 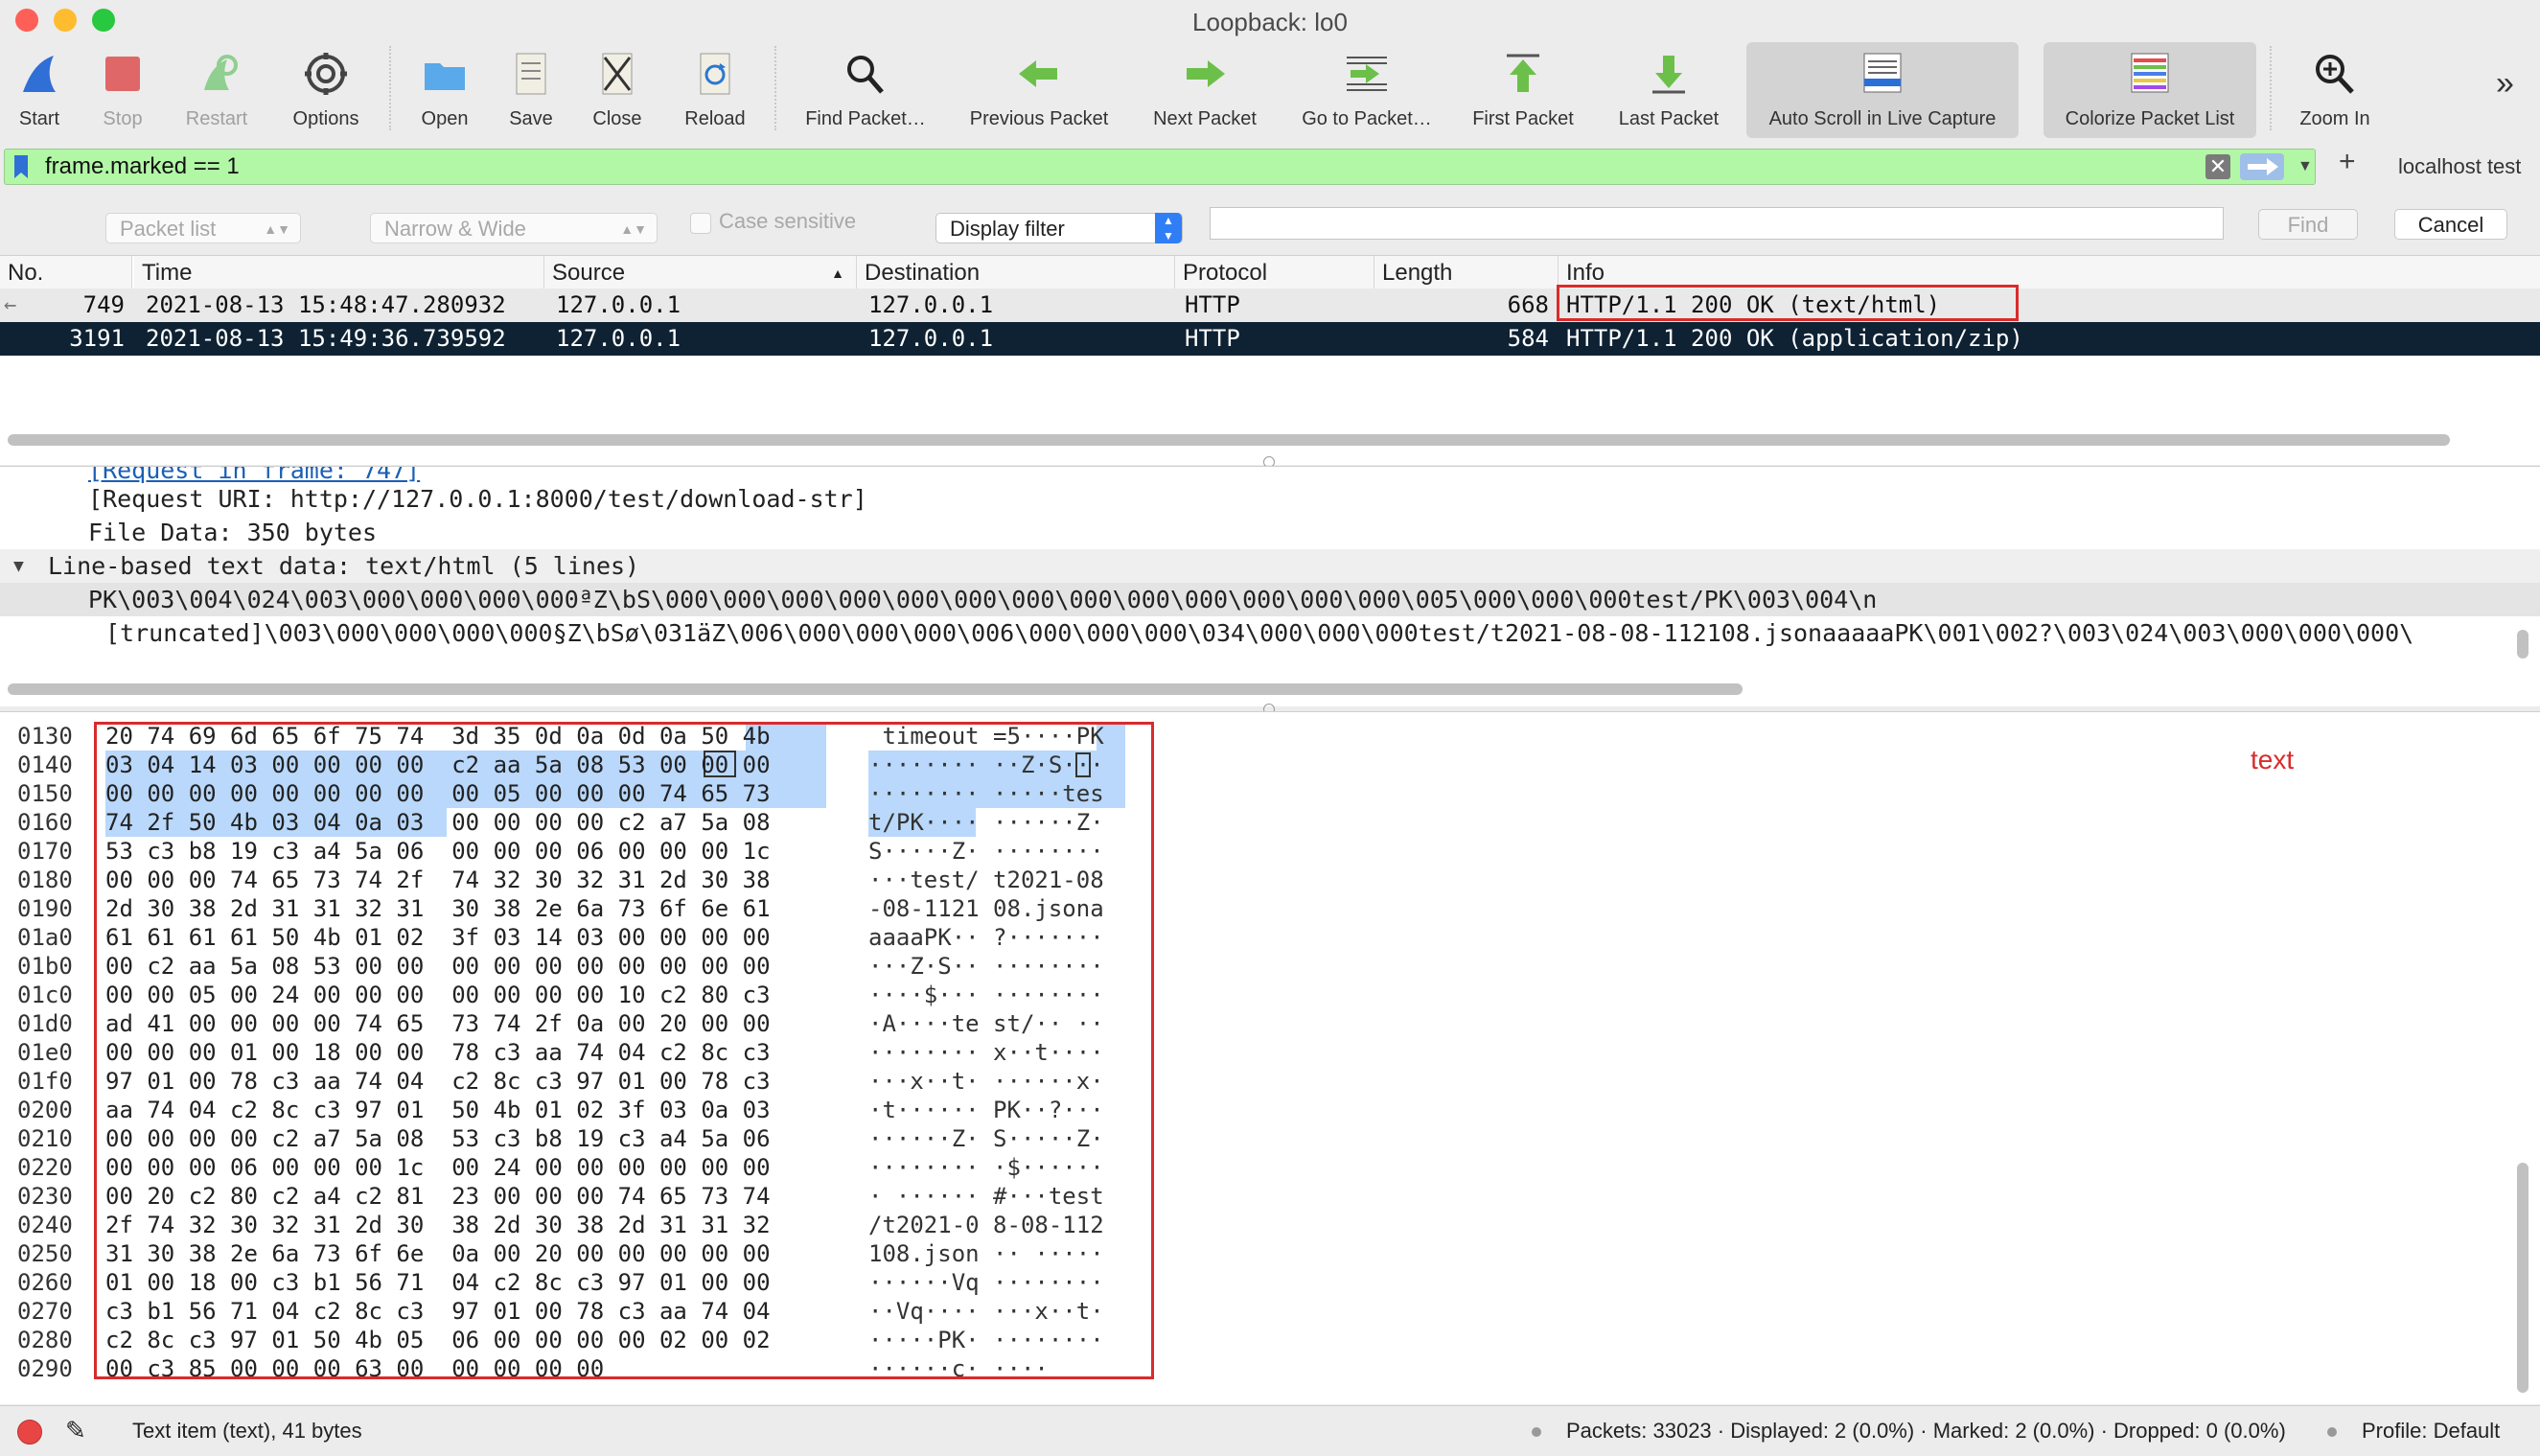 What do you see at coordinates (865, 75) in the screenshot?
I see `magnifier-icon` at bounding box center [865, 75].